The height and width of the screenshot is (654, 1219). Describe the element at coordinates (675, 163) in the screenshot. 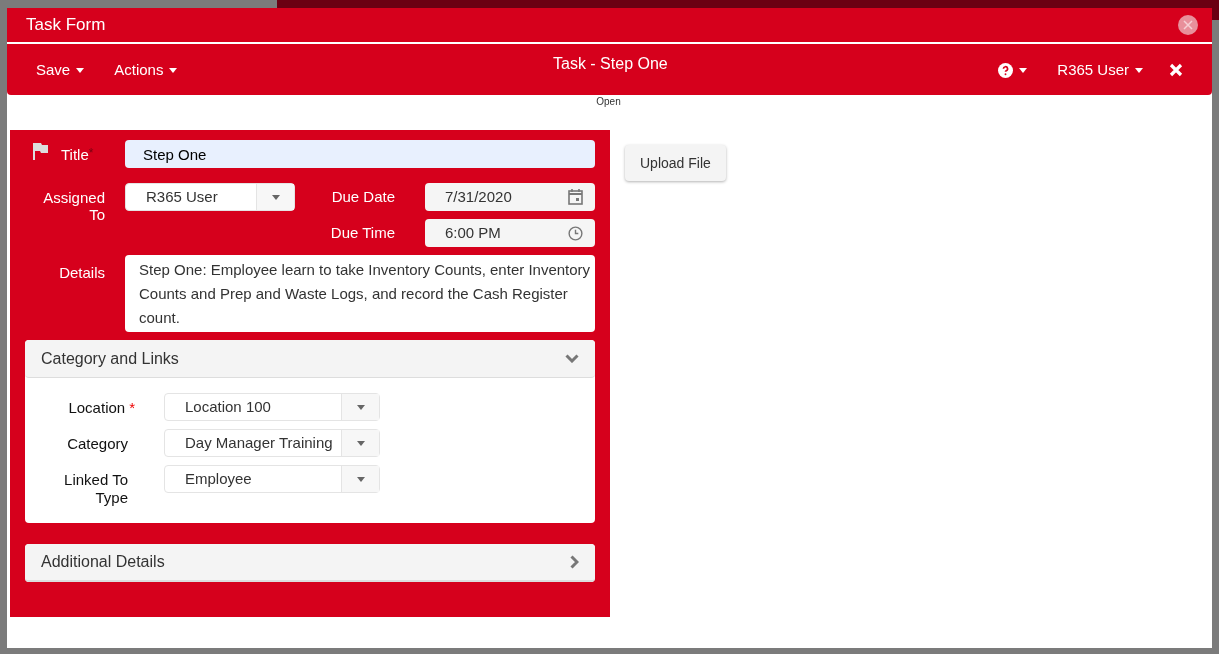

I see `upload-file-button: Upload File` at that location.